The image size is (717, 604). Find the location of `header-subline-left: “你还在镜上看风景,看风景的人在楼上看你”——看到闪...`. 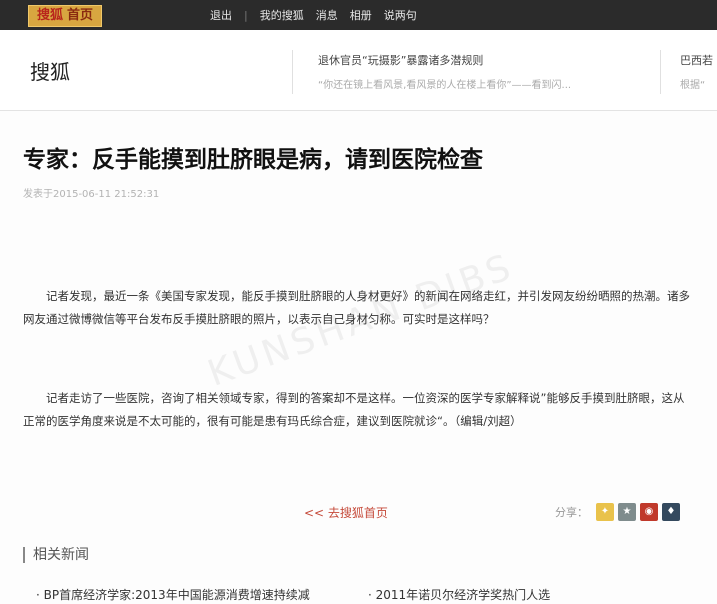

header-subline-left: “你还在镜上看风景,看风景的人在楼上看你”——看到闪... is located at coordinates (444, 83).